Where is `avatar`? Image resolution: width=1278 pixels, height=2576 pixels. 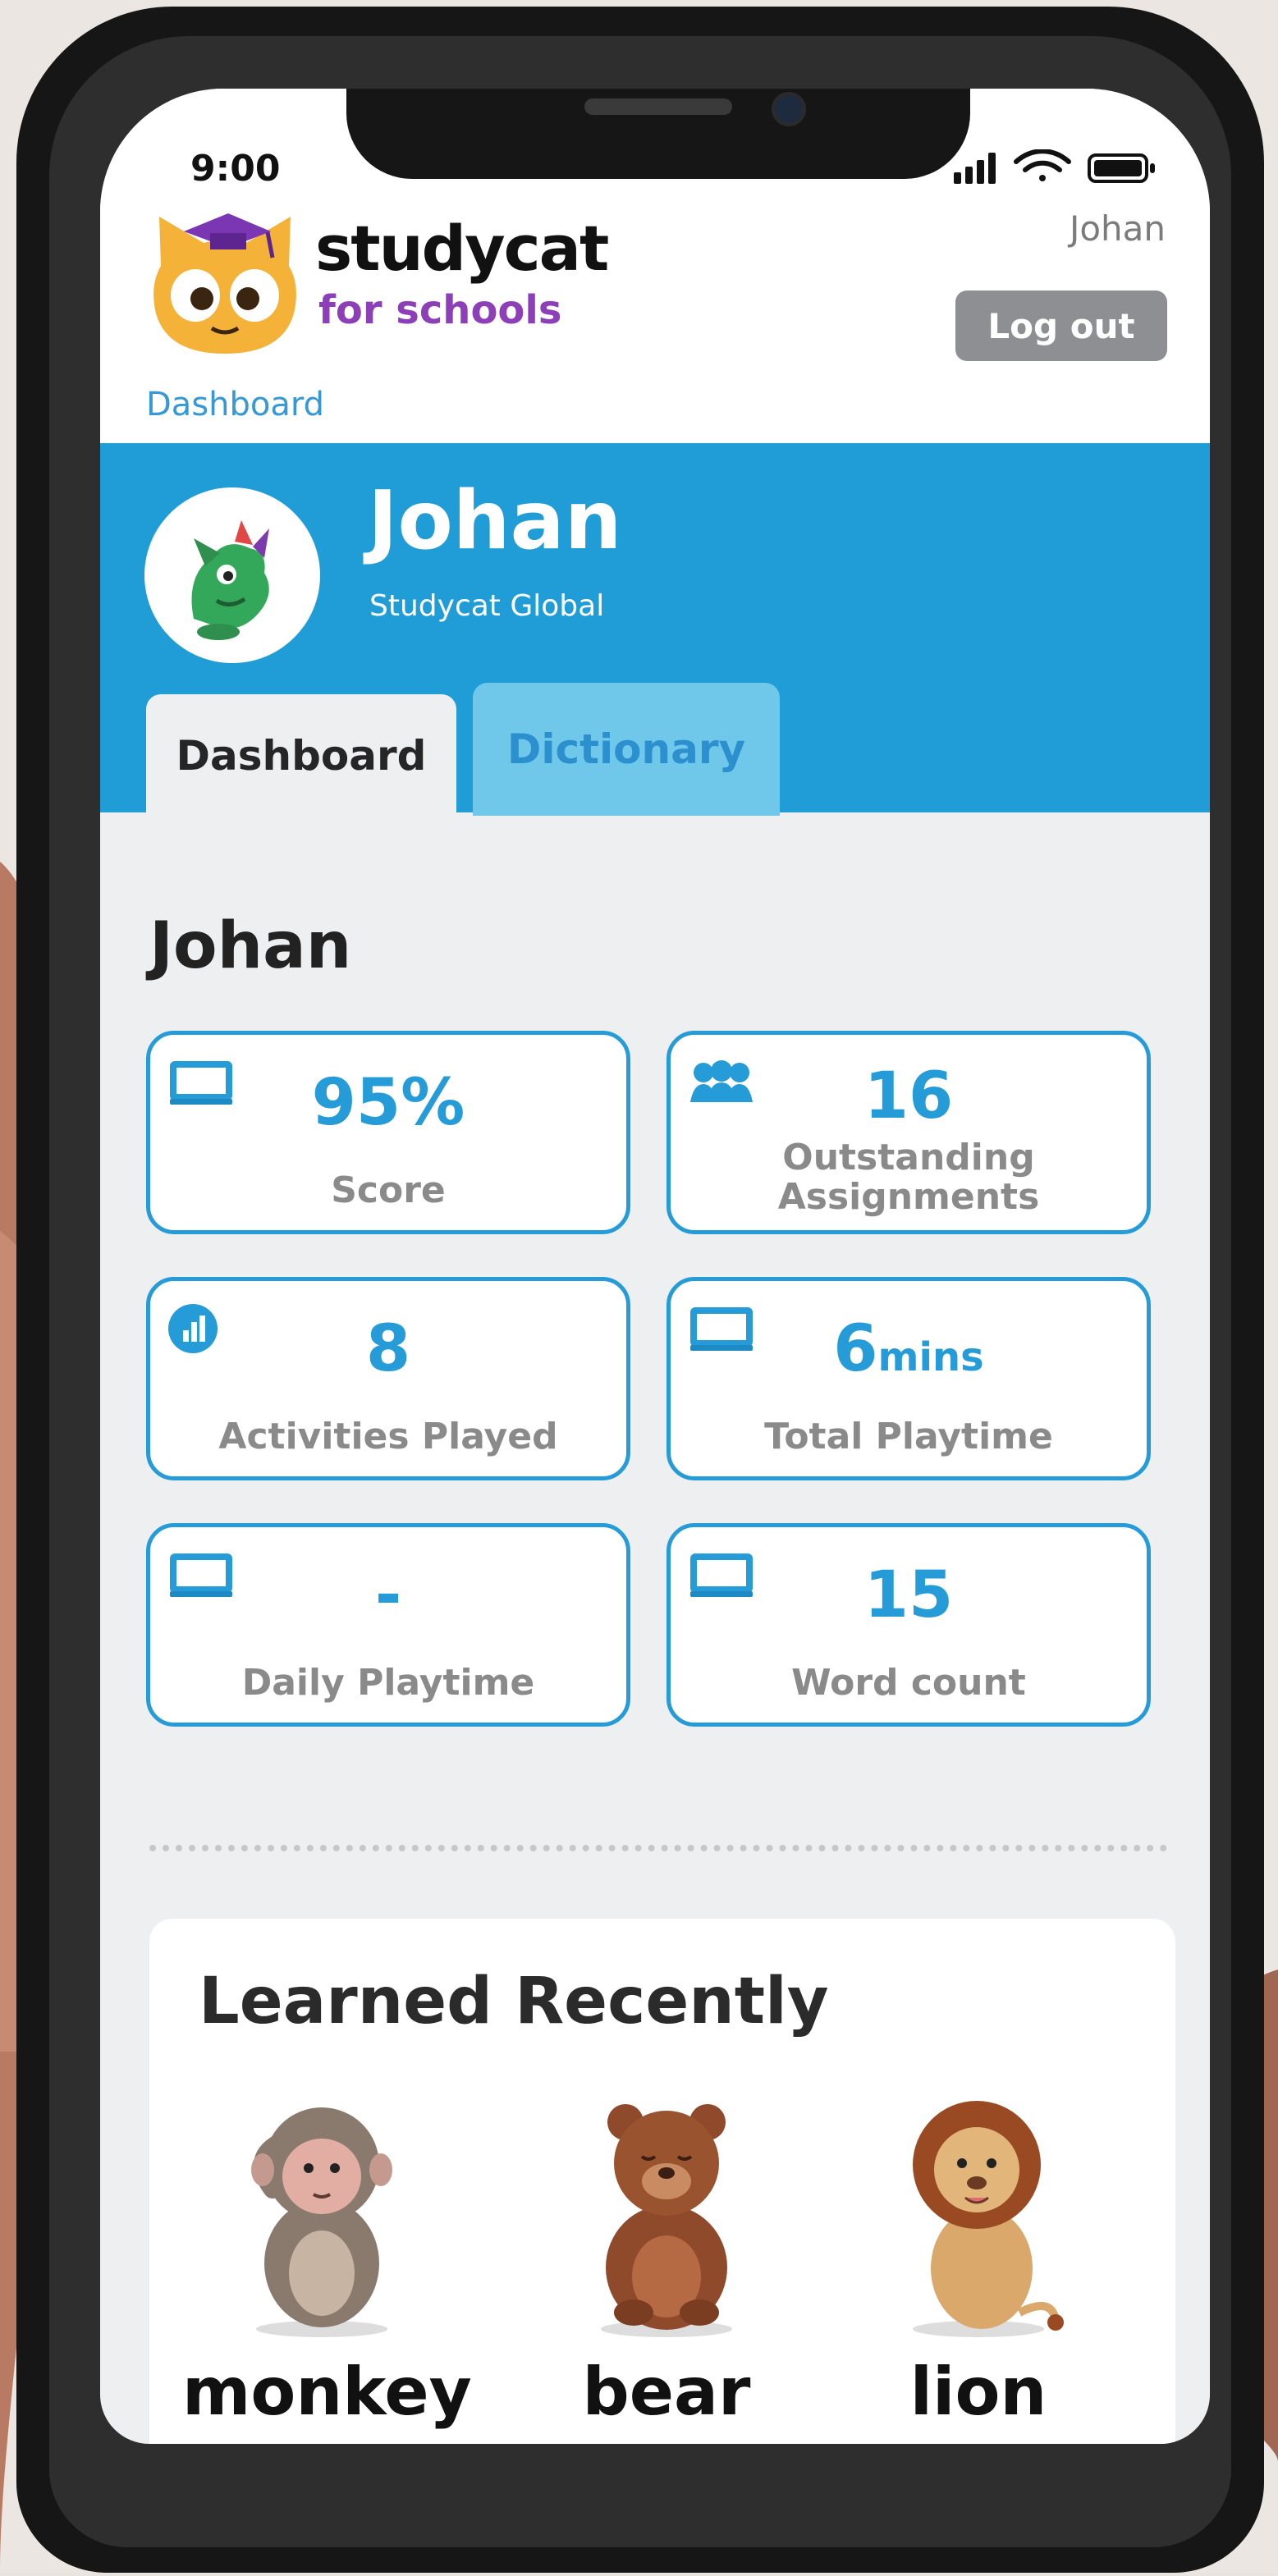 avatar is located at coordinates (232, 575).